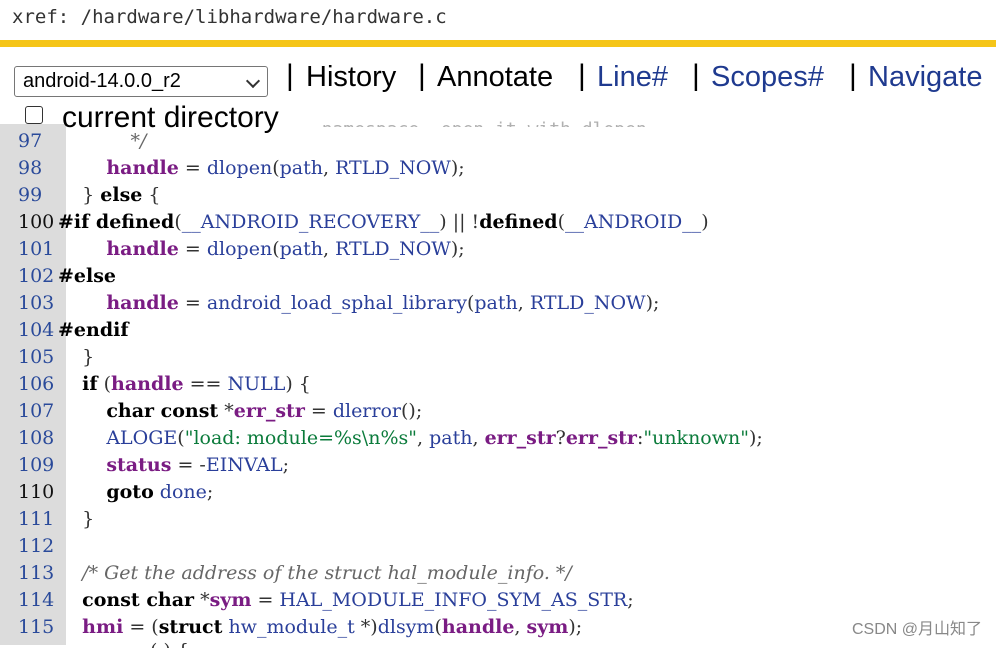  Describe the element at coordinates (141, 438) in the screenshot. I see `code-token: ALOGE` at that location.